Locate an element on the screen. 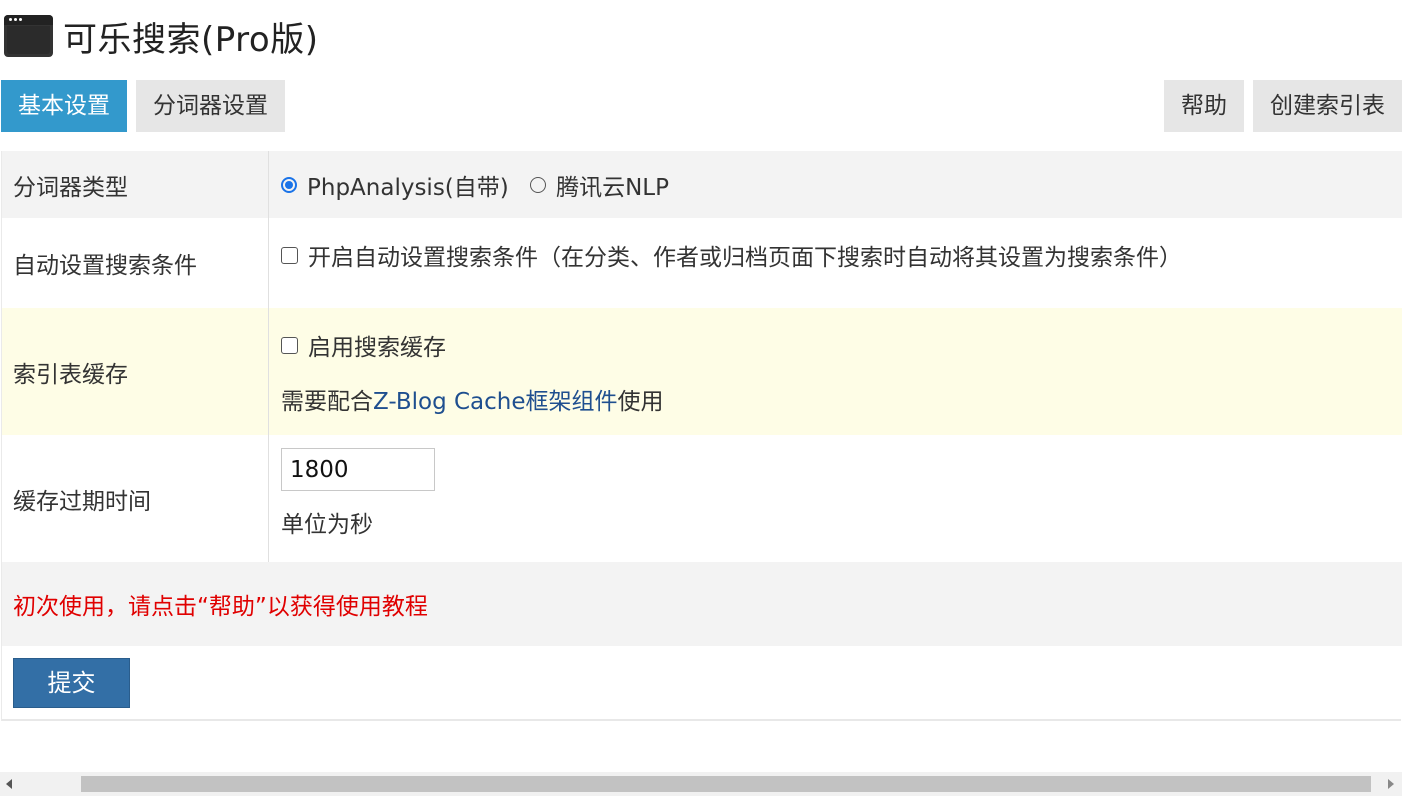  segmenter-option-phpanalysis: PhpAnalysis(自带) is located at coordinates (395, 185).